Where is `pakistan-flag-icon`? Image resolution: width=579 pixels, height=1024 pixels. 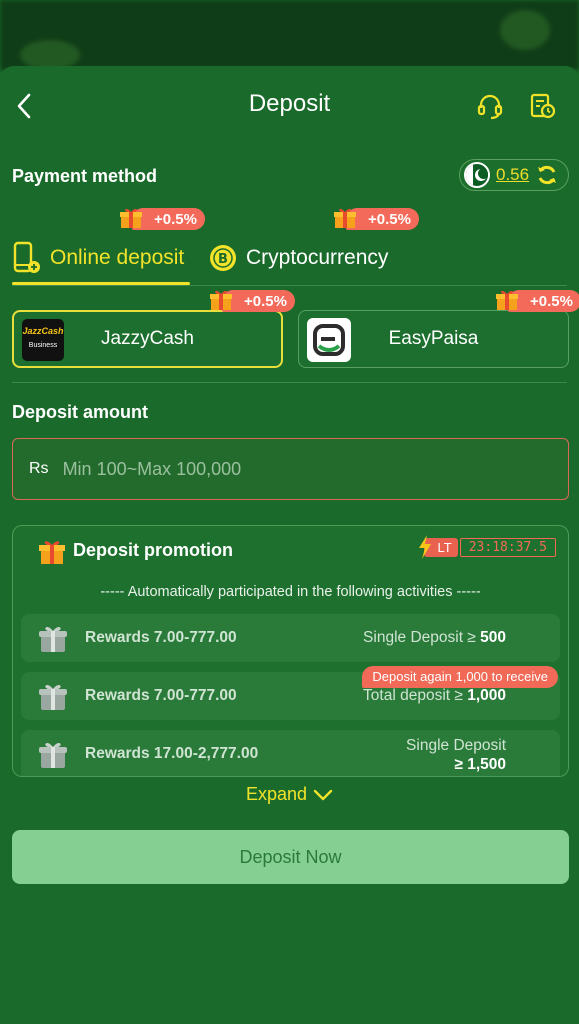
pakistan-flag-icon is located at coordinates (477, 175).